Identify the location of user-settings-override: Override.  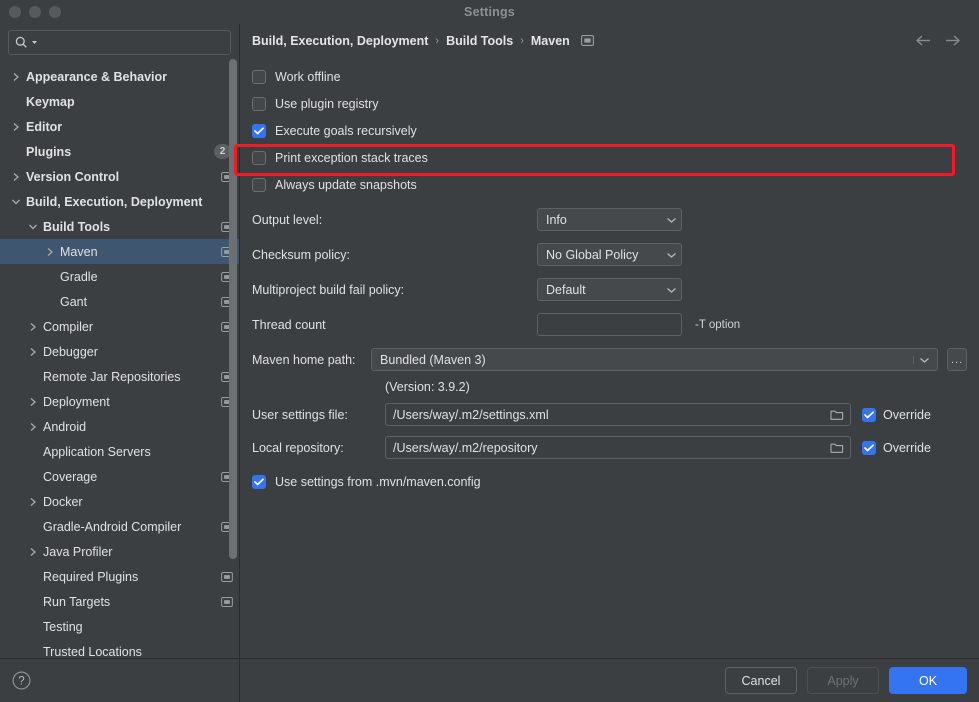
(896, 414).